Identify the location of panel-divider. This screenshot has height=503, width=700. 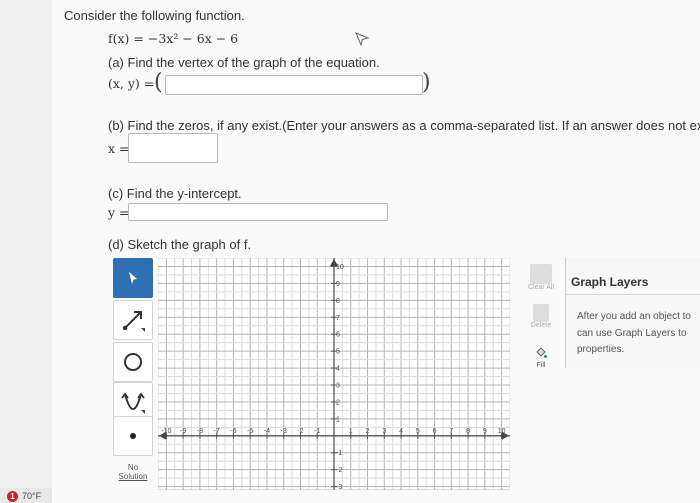
(633, 294).